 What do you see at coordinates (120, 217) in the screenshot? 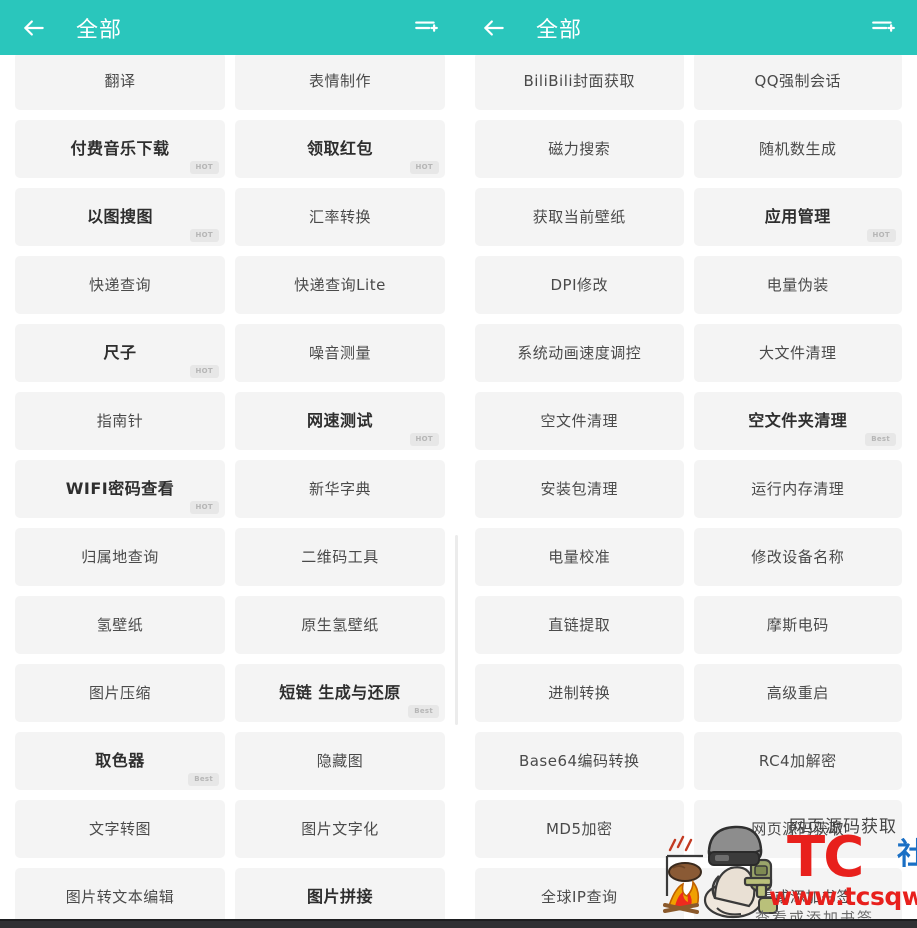
I see `tool-card: 以图搜图 HOT` at bounding box center [120, 217].